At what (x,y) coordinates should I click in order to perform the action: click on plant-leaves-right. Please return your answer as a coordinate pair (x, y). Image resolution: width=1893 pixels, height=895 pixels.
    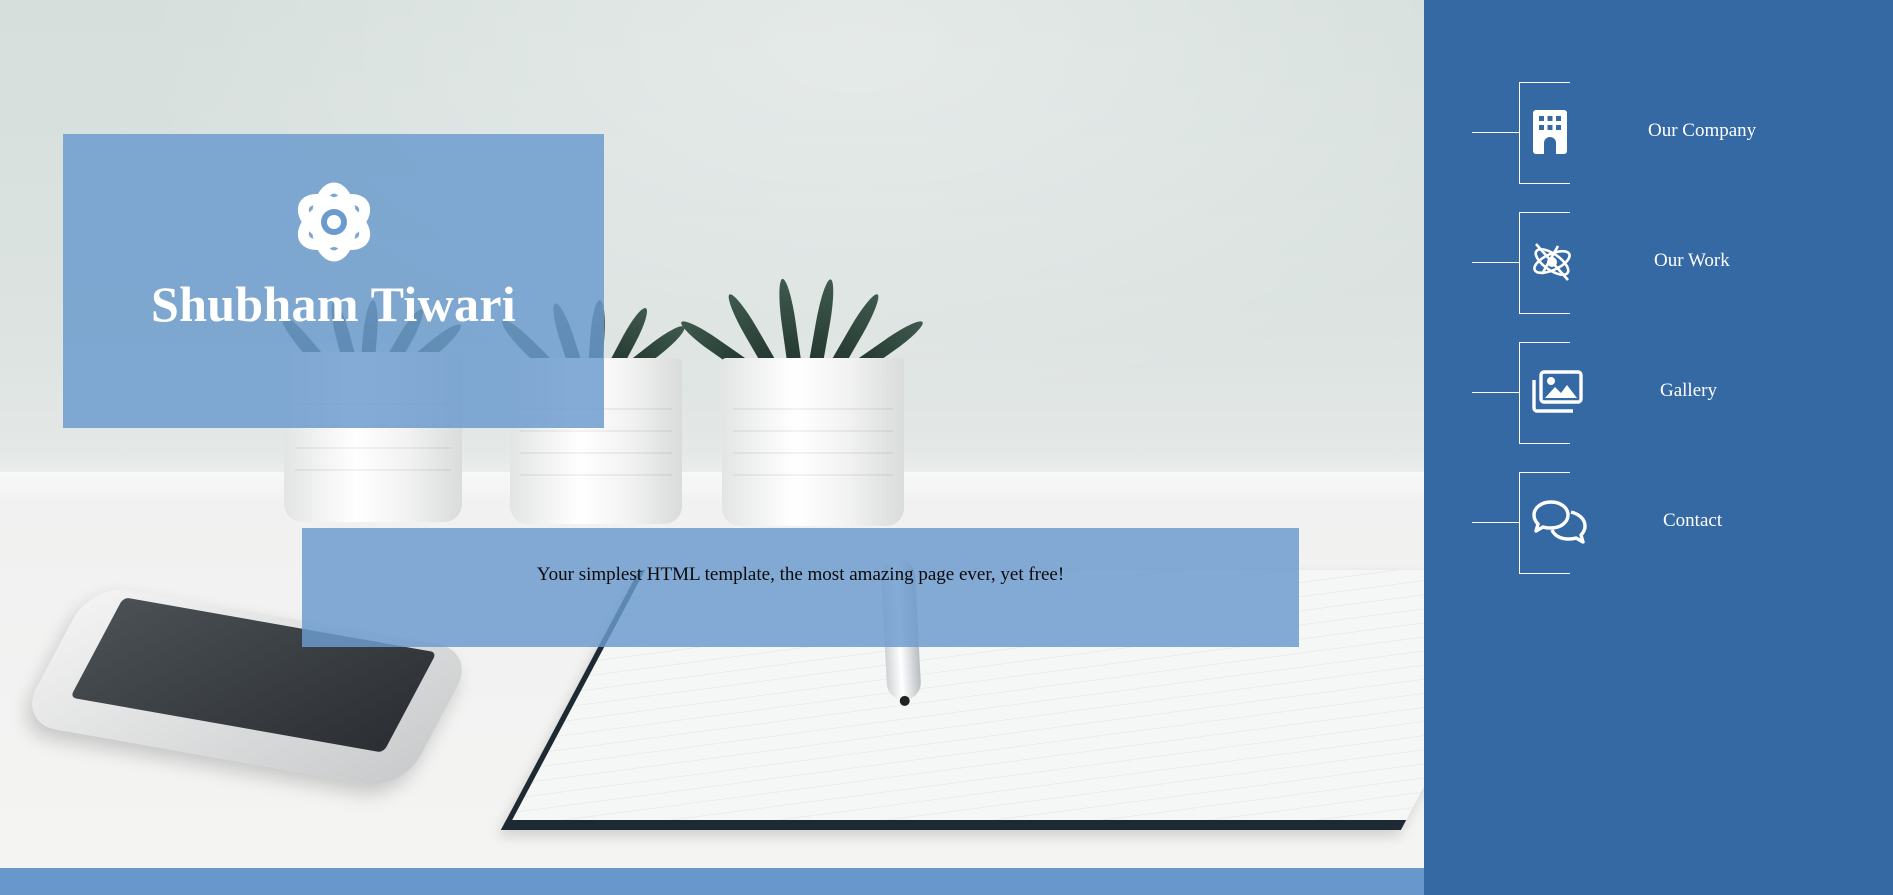
    Looking at the image, I should click on (802, 325).